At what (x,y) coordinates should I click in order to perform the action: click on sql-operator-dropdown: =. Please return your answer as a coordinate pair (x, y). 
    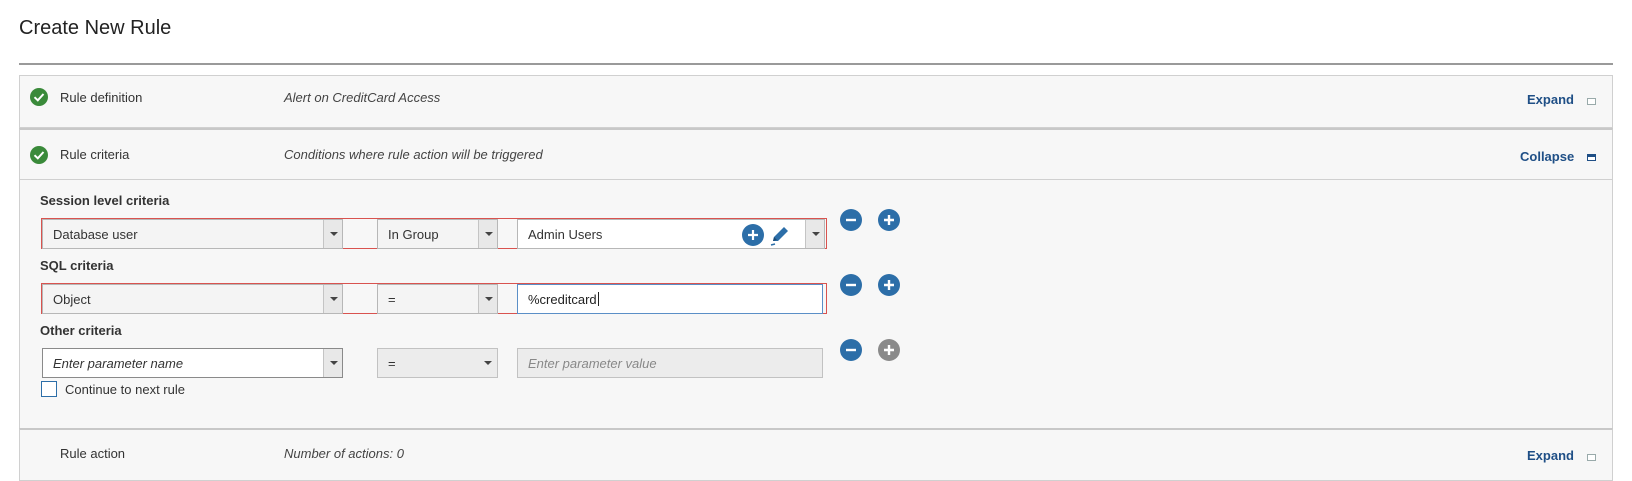
    Looking at the image, I should click on (437, 299).